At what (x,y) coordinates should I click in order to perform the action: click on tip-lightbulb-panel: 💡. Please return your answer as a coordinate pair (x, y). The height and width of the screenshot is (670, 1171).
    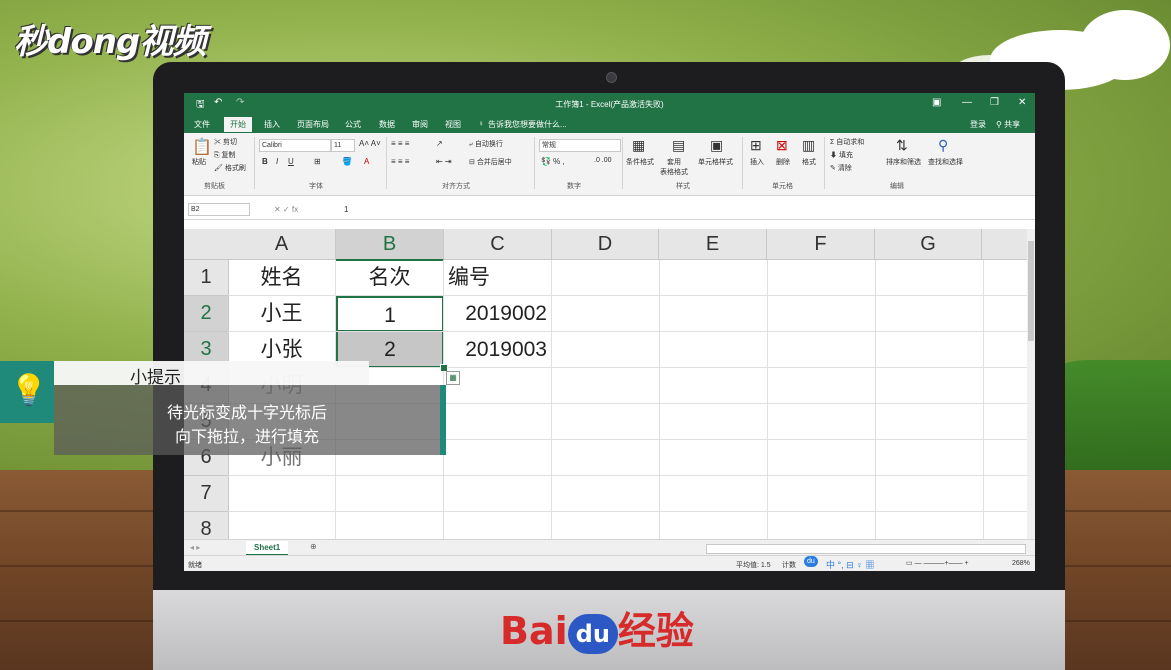
    Looking at the image, I should click on (27, 392).